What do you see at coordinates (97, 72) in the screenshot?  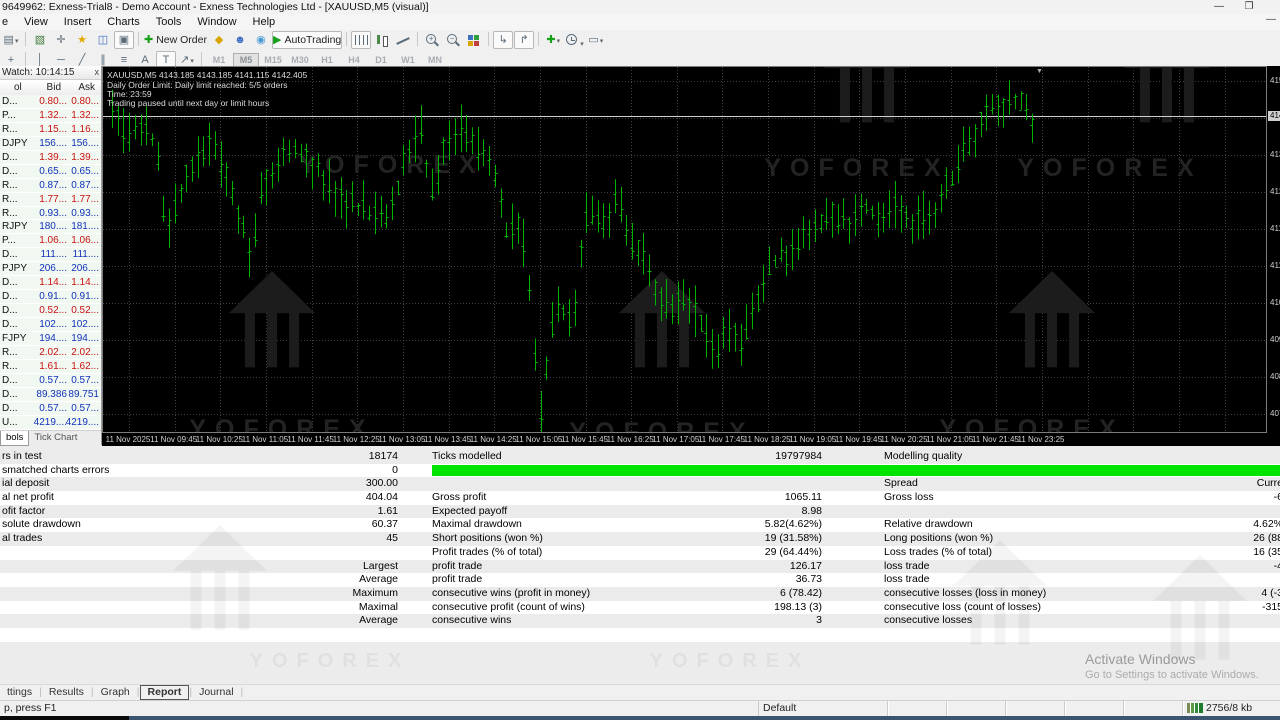 I see `close-icon: x` at bounding box center [97, 72].